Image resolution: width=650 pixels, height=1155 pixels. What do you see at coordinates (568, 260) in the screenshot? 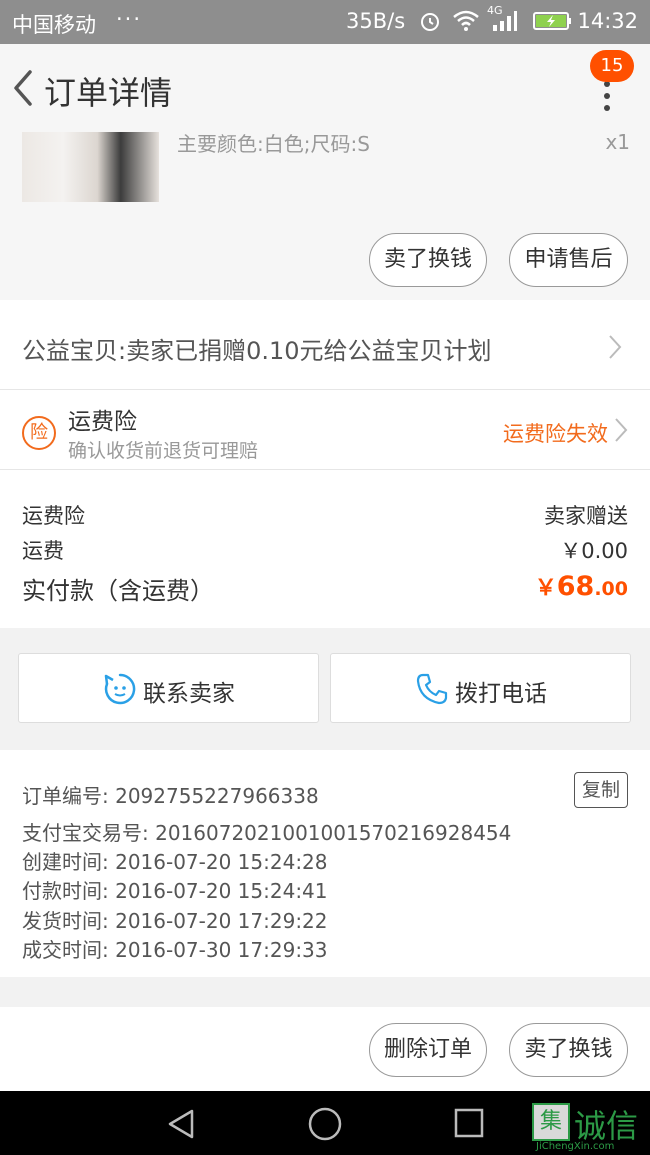
I see `after-sale-button: 申请售后` at bounding box center [568, 260].